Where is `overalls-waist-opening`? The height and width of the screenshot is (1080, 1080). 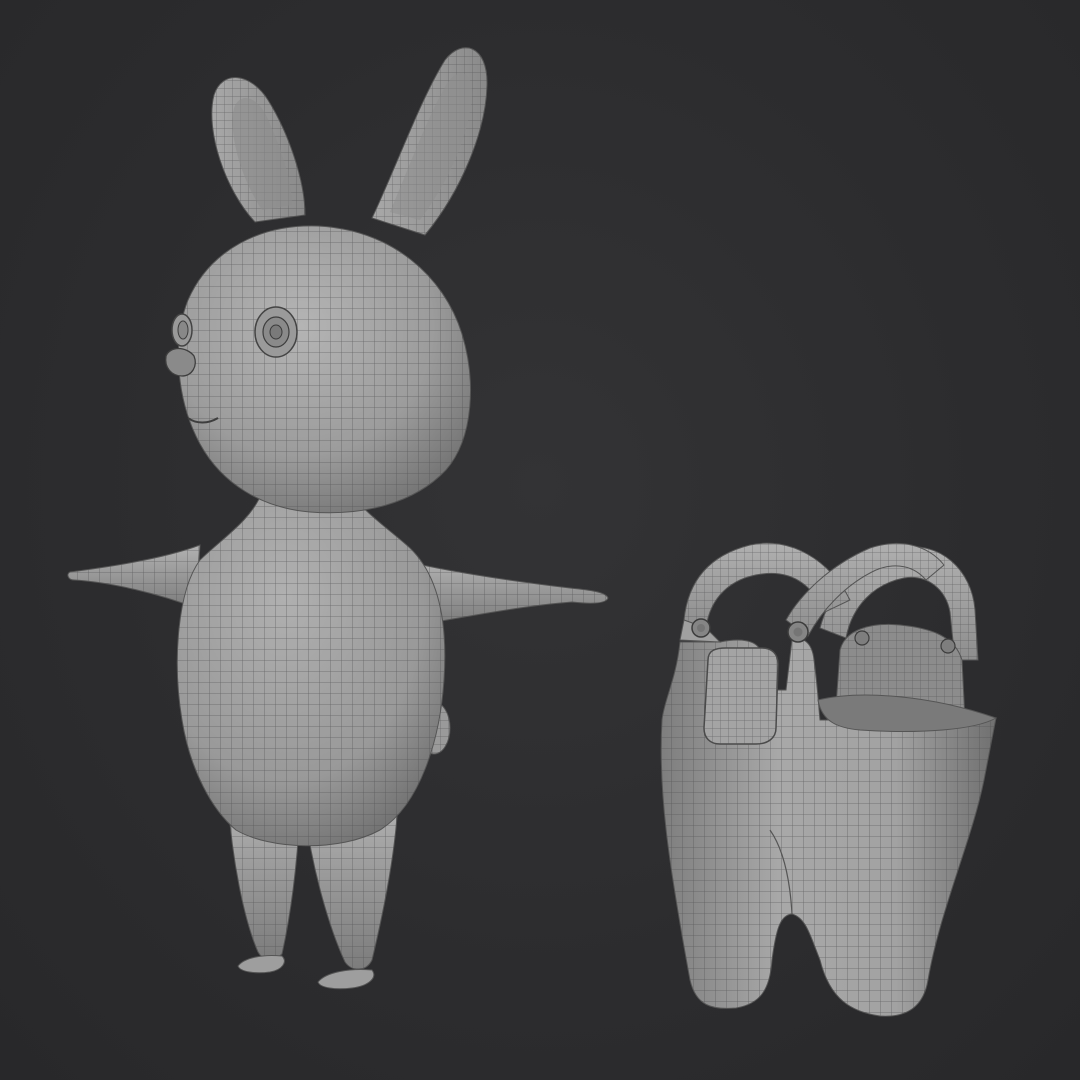 overalls-waist-opening is located at coordinates (907, 713).